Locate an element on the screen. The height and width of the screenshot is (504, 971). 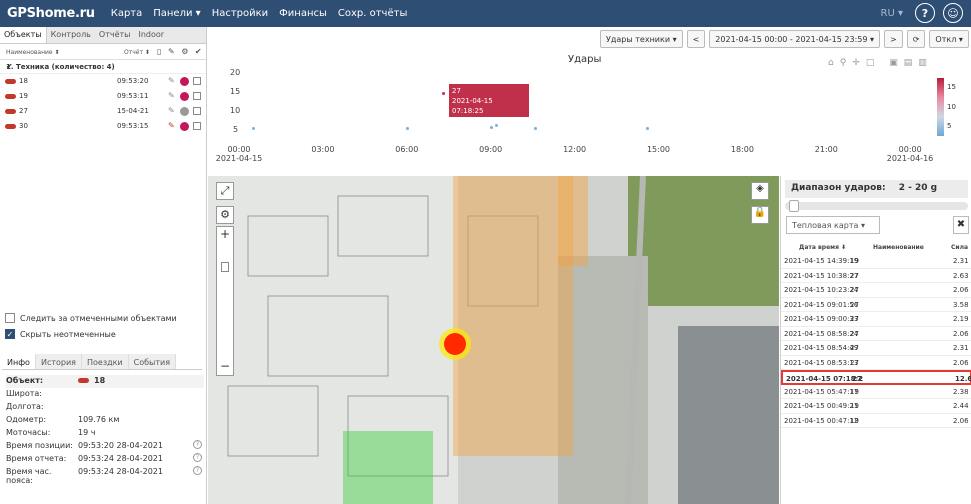
impact-row: 2021-04-15 00:47:12 19 2.06 is located at coordinates (876, 421).